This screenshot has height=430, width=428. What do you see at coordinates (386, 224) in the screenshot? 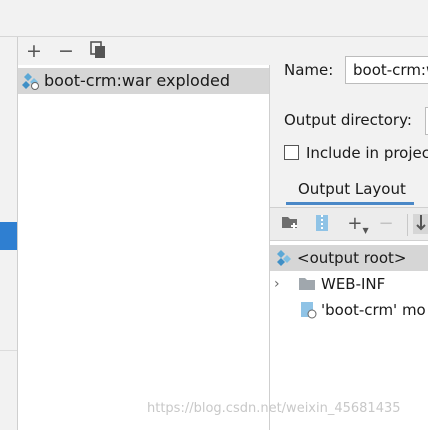
I see `remove-element-button: −` at bounding box center [386, 224].